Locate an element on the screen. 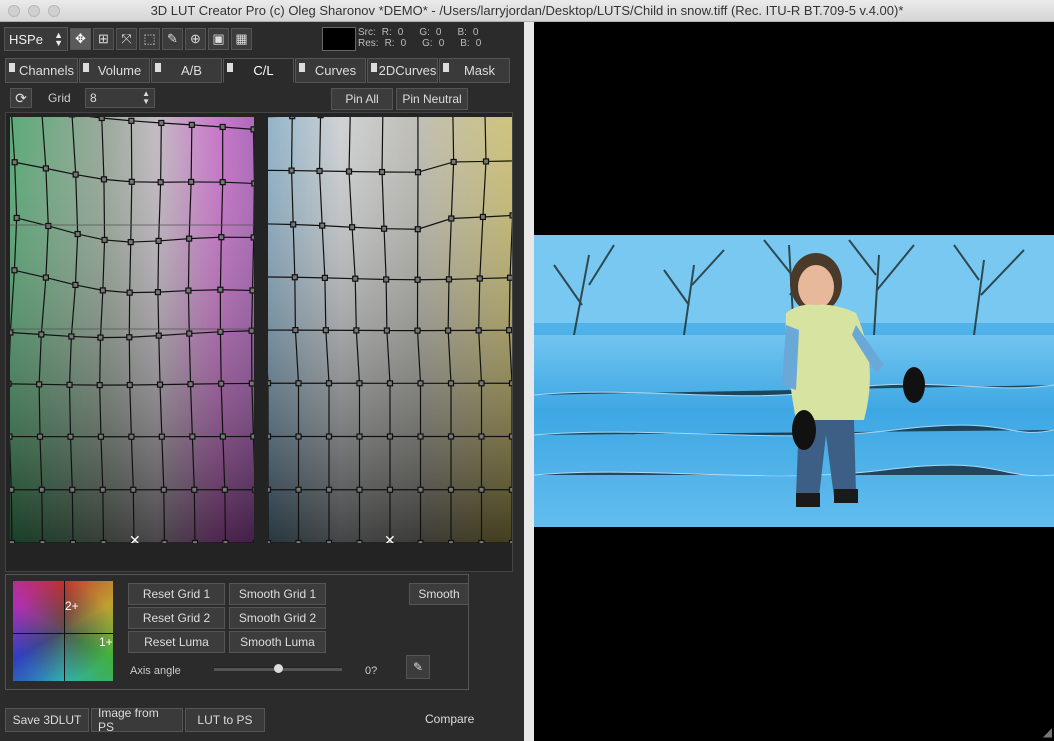  grid-label: Grid is located at coordinates (59, 98).